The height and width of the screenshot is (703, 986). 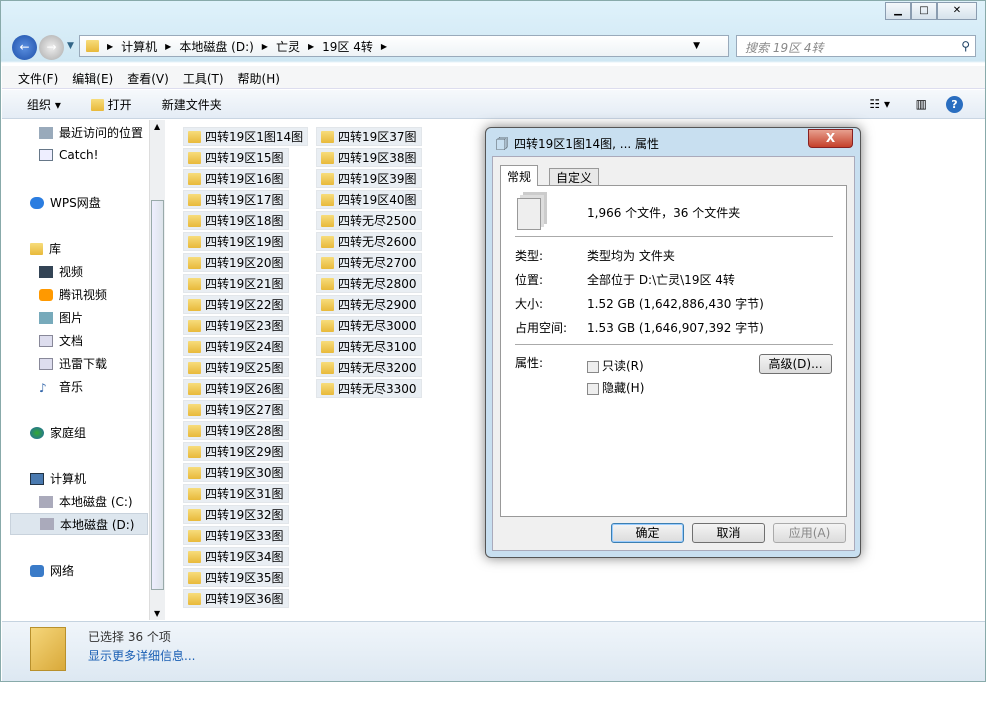 What do you see at coordinates (377, 179) in the screenshot?
I see `folder-name: 四转19区39图` at bounding box center [377, 179].